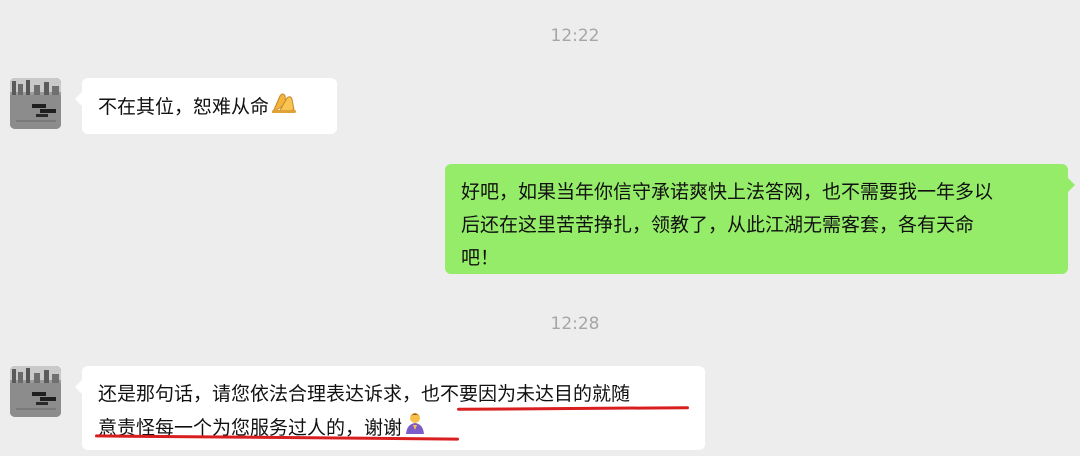 The width and height of the screenshot is (1080, 456). I want to click on message-line: 吧！, so click(480, 258).